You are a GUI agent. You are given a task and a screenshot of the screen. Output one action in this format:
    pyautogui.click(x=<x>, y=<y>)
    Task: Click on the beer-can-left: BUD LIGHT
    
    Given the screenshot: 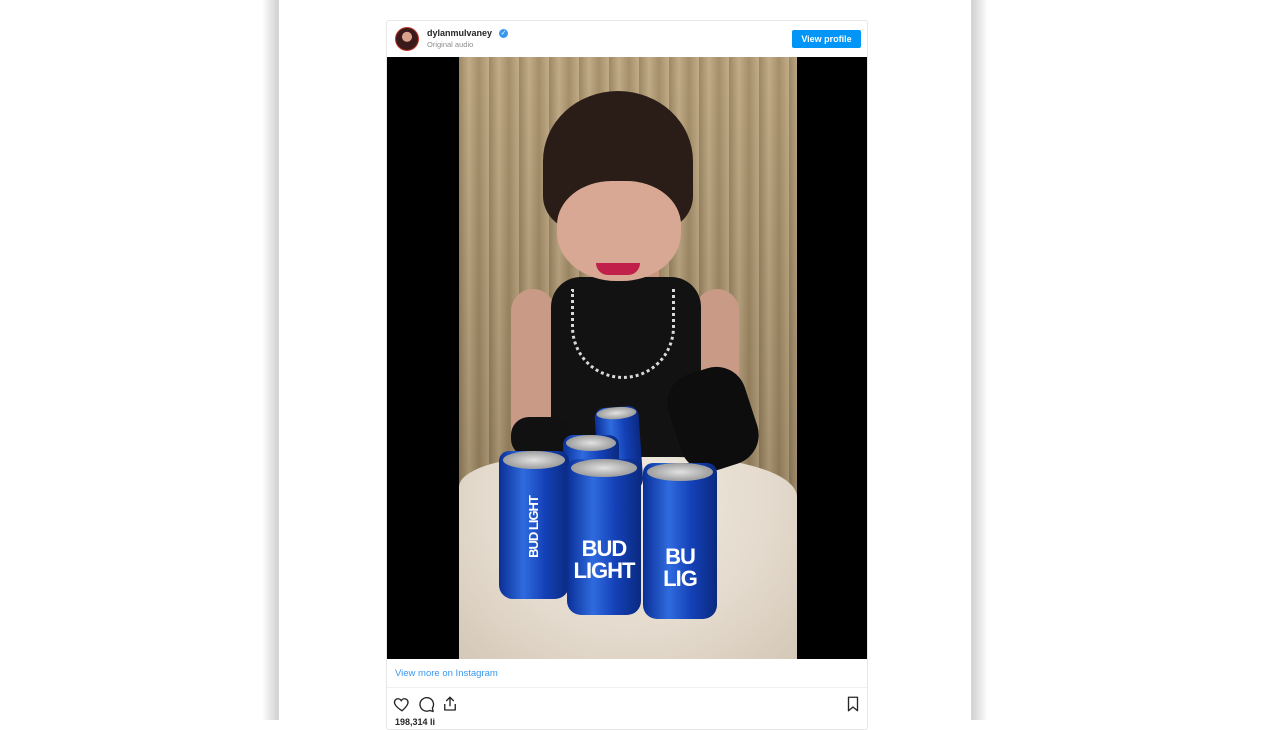 What is the action you would take?
    pyautogui.click(x=534, y=525)
    